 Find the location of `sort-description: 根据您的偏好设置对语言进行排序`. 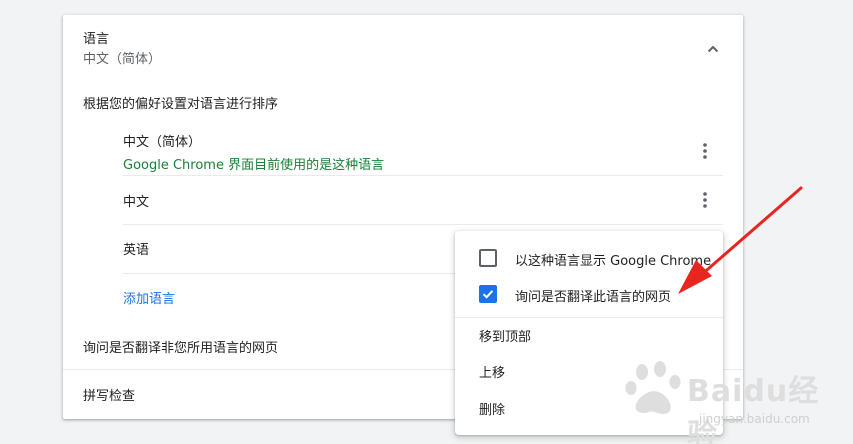

sort-description: 根据您的偏好设置对语言进行排序 is located at coordinates (181, 104).